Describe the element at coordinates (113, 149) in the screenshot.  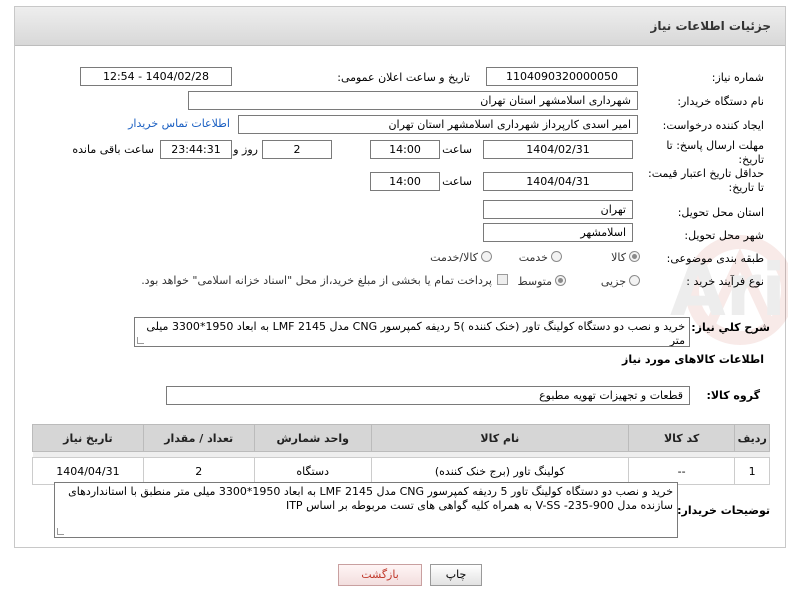
I see `hours-left-label: ساعت باقی مانده` at that location.